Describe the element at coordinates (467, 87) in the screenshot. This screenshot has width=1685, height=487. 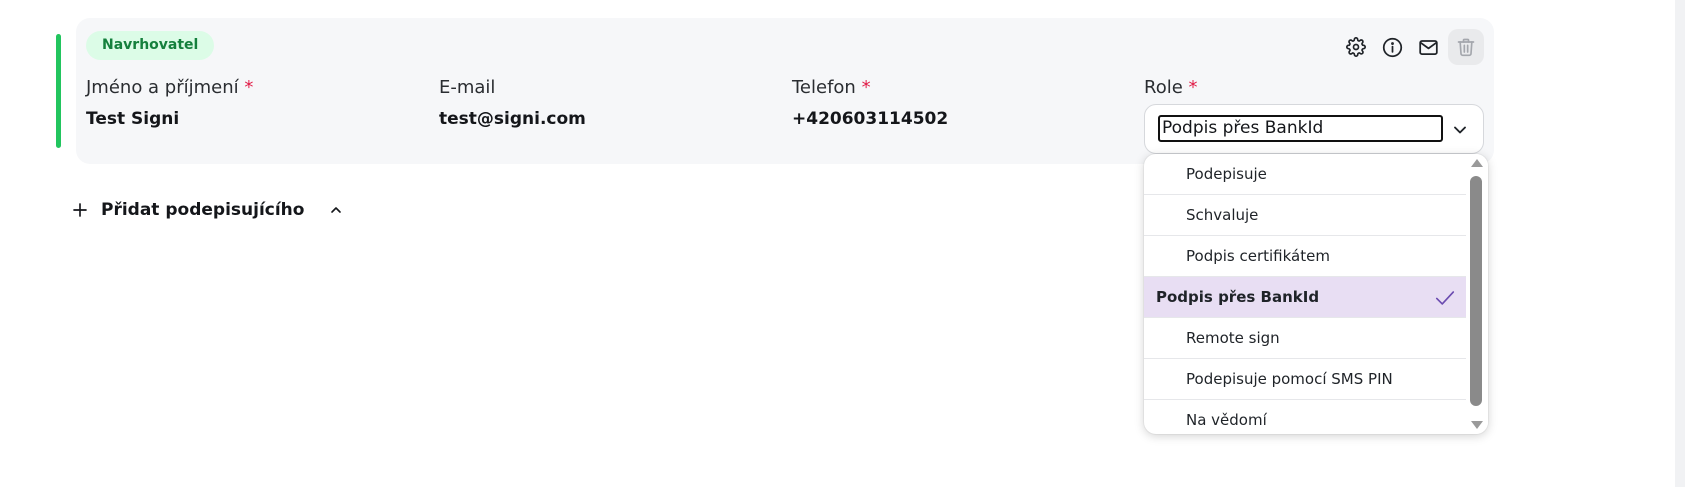
I see `email-label: E-mail` at that location.